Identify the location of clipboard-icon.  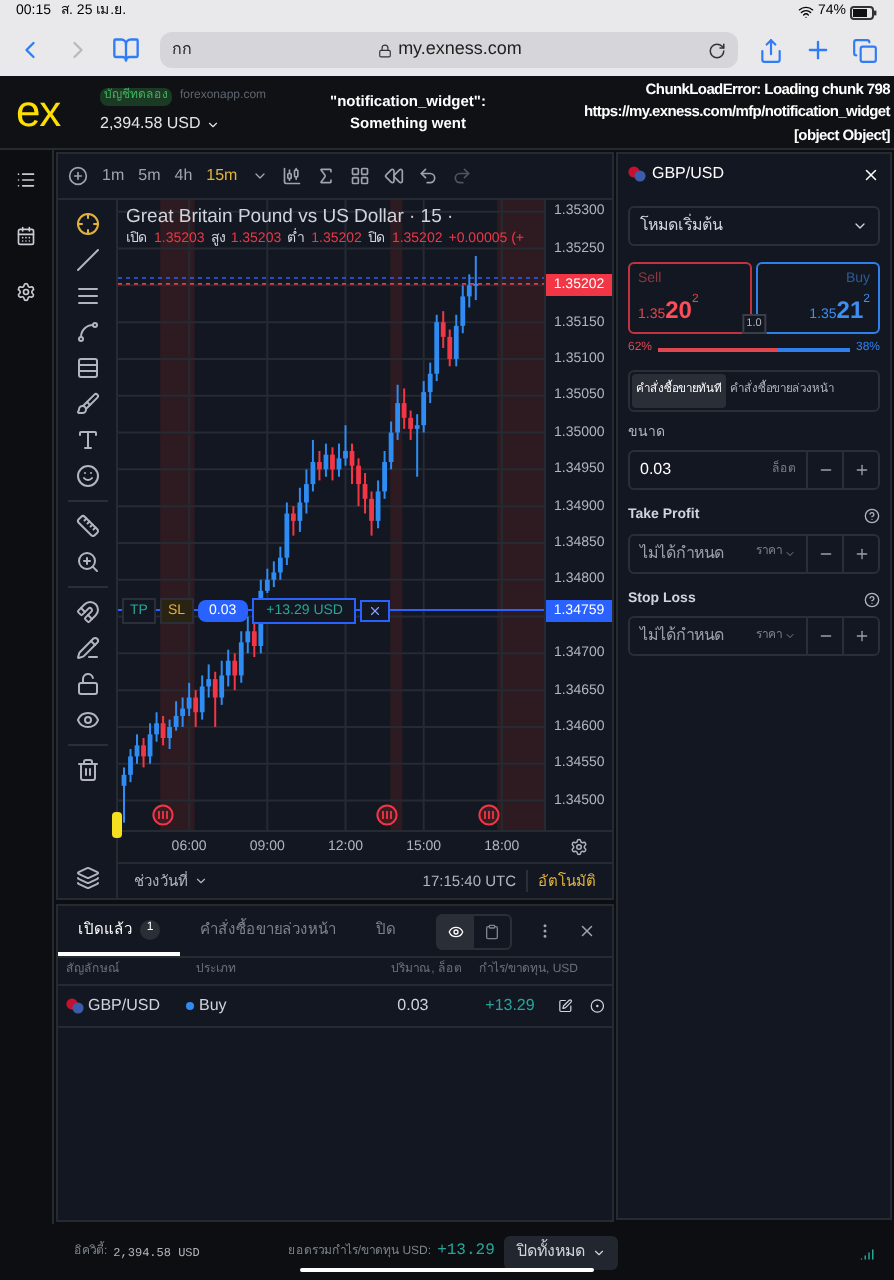
(492, 931).